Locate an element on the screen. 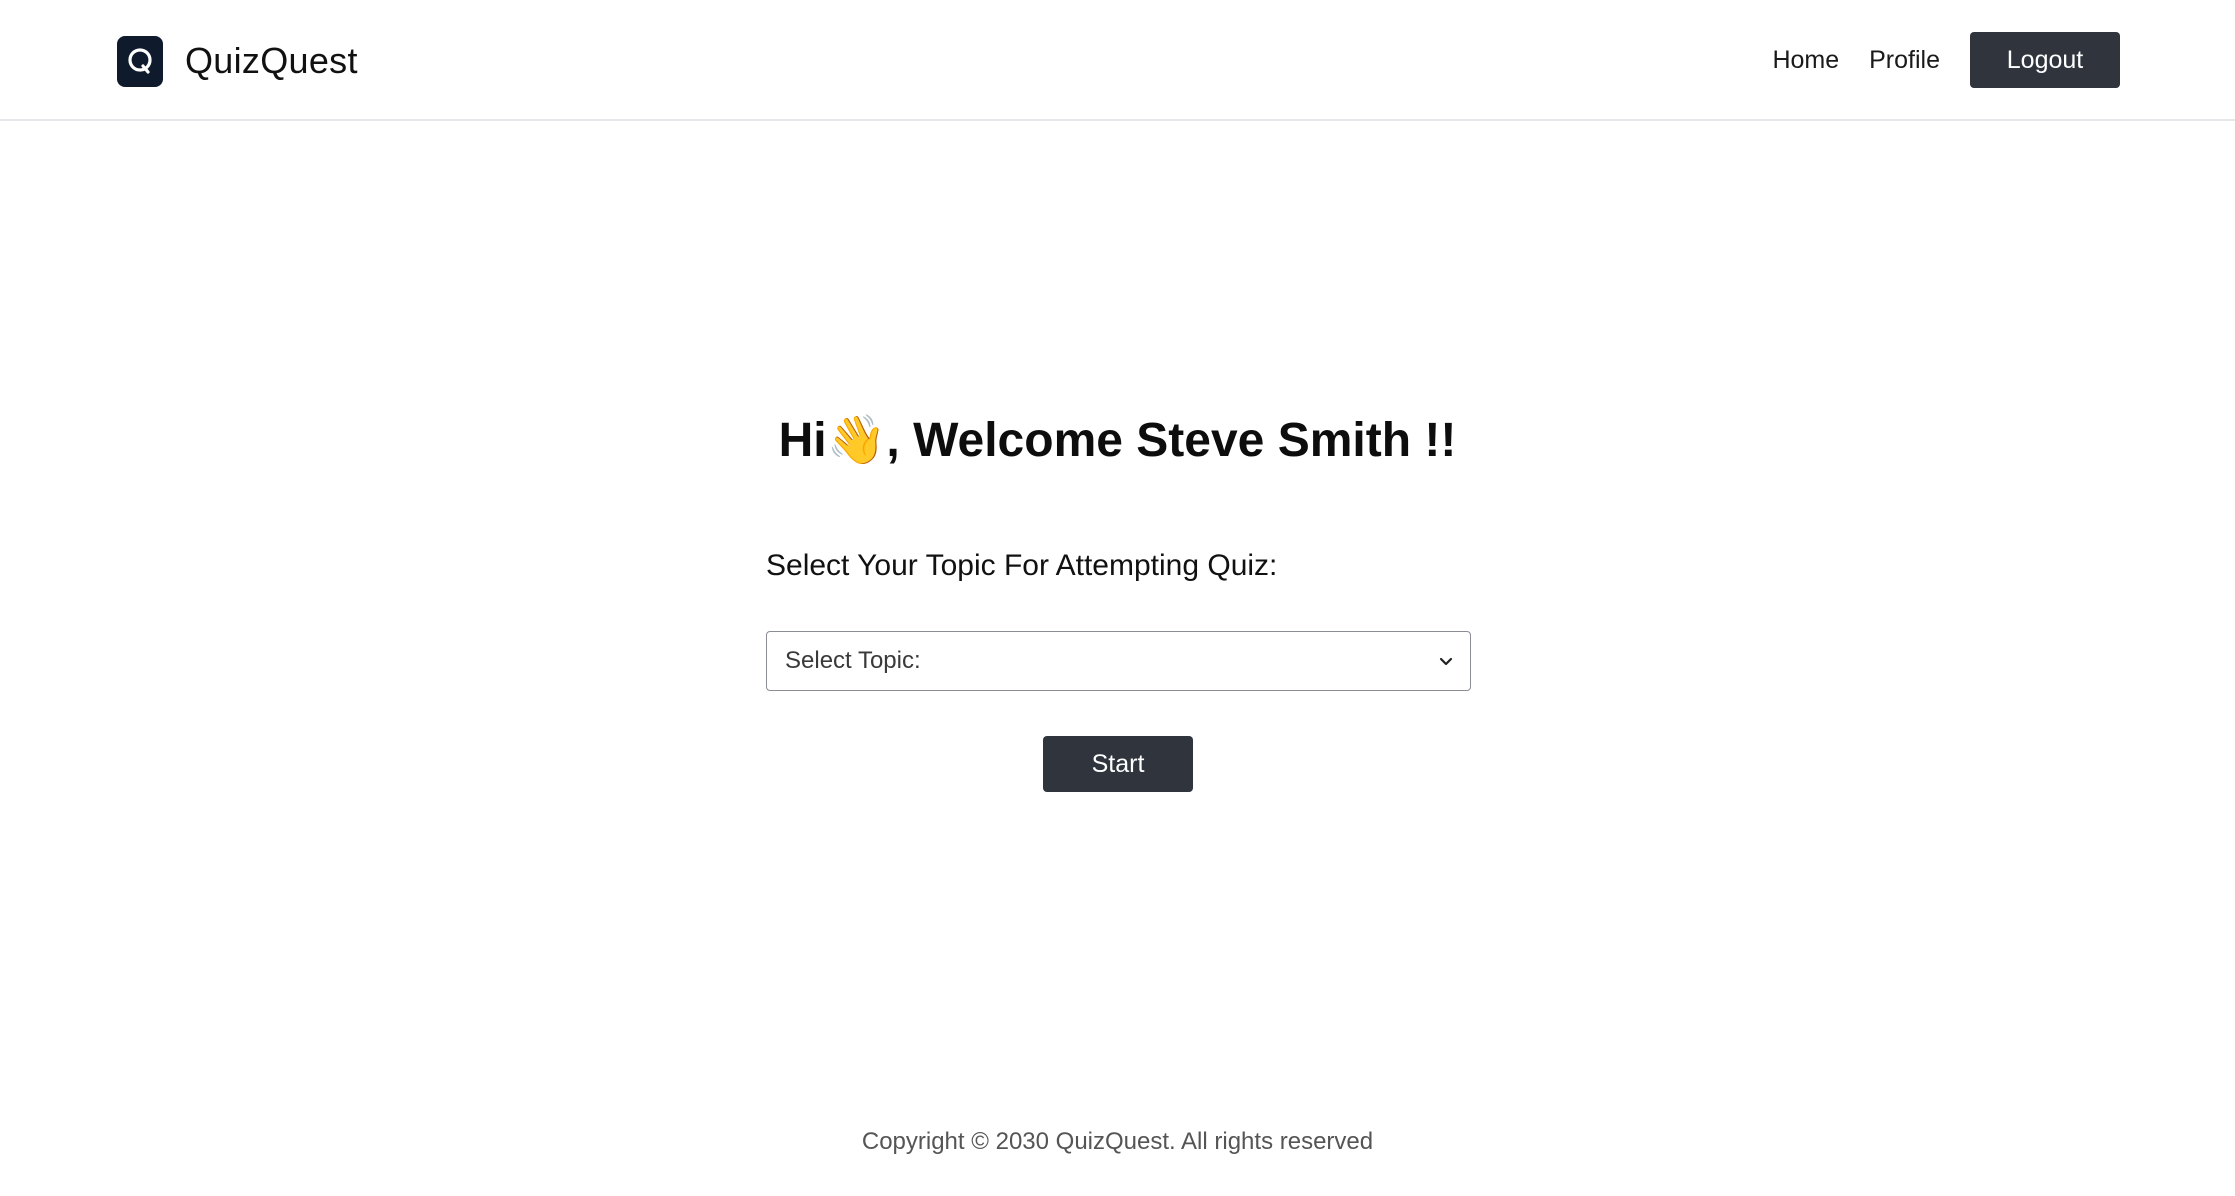  brand: QuizQuest is located at coordinates (237, 61).